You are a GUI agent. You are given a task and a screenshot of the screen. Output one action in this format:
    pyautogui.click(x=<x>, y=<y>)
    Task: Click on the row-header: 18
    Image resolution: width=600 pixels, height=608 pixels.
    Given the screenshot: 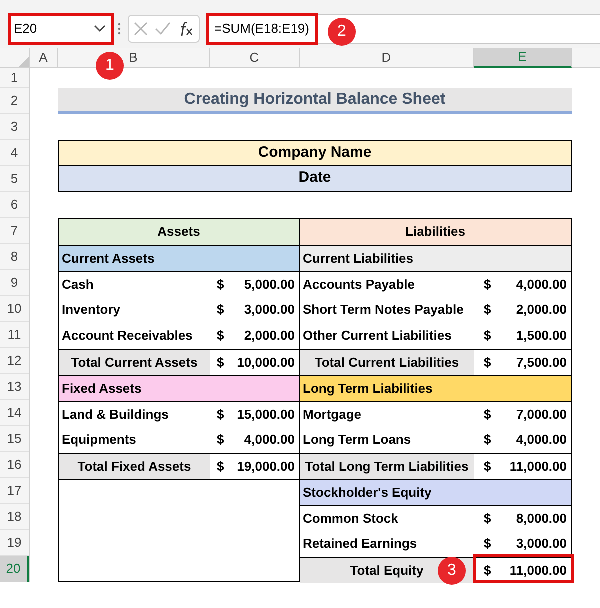 What is the action you would take?
    pyautogui.click(x=14, y=517)
    